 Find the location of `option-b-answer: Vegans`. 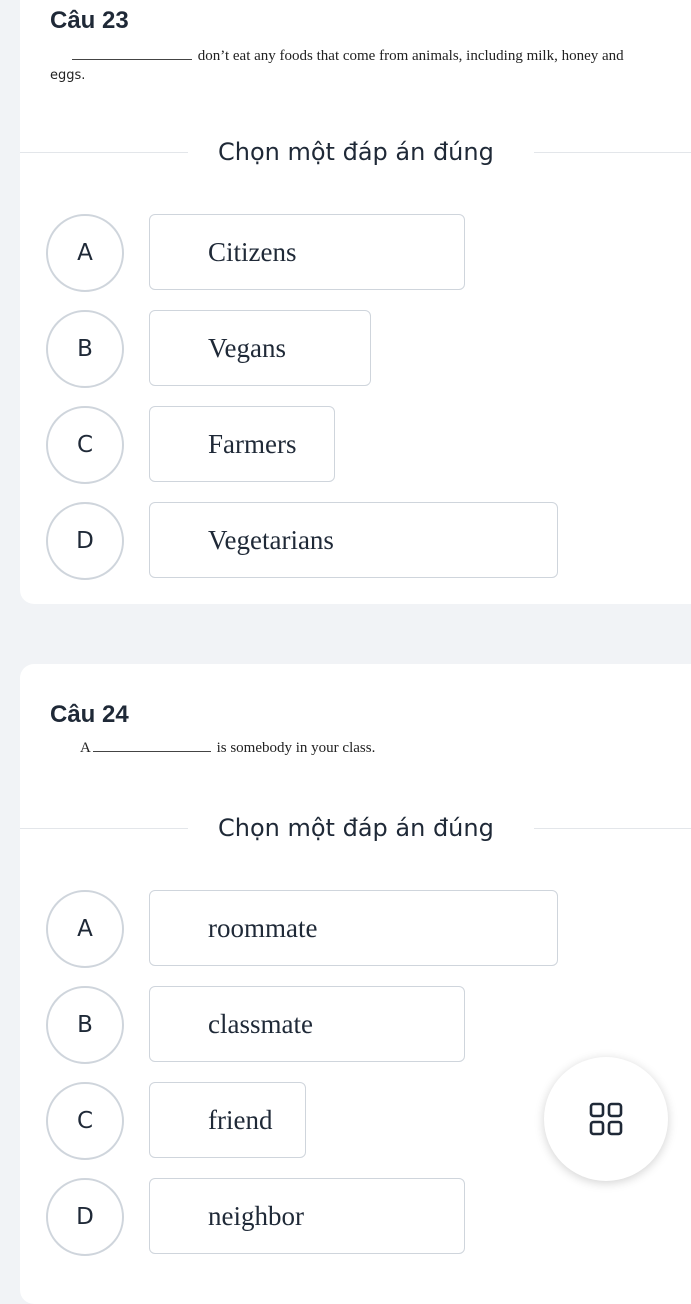

option-b-answer: Vegans is located at coordinates (260, 348).